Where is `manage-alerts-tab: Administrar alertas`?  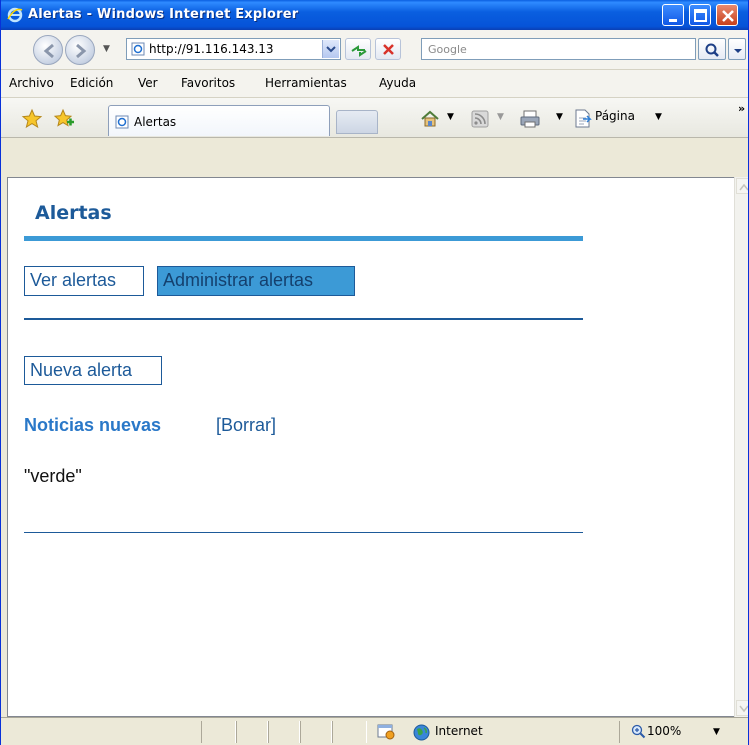 manage-alerts-tab: Administrar alertas is located at coordinates (256, 281).